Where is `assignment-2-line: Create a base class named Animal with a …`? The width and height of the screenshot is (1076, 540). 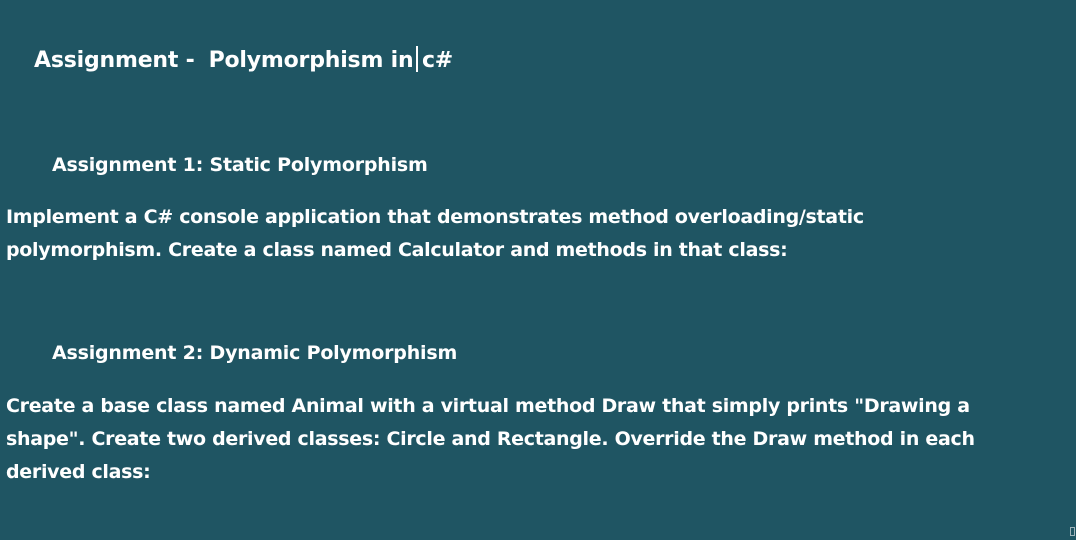
assignment-2-line: Create a base class named Animal with a … is located at coordinates (488, 406).